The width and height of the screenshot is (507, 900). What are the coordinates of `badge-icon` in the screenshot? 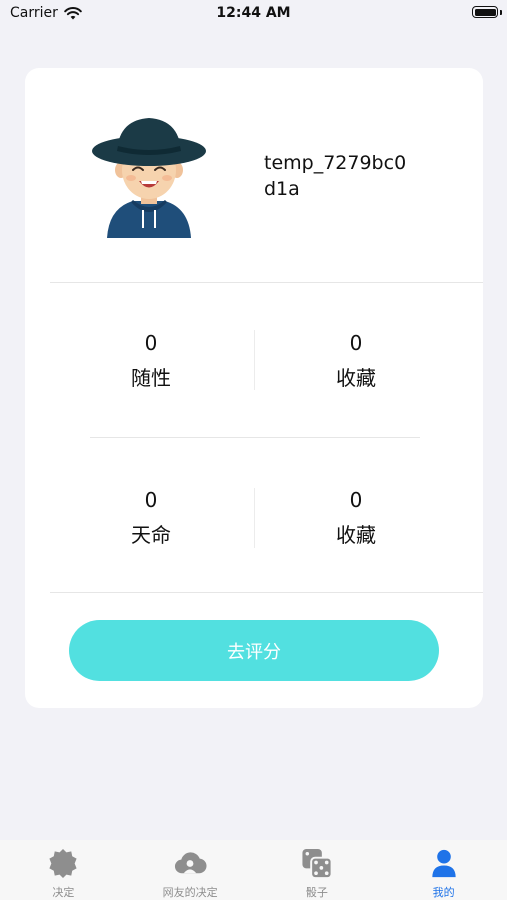 It's located at (63, 863).